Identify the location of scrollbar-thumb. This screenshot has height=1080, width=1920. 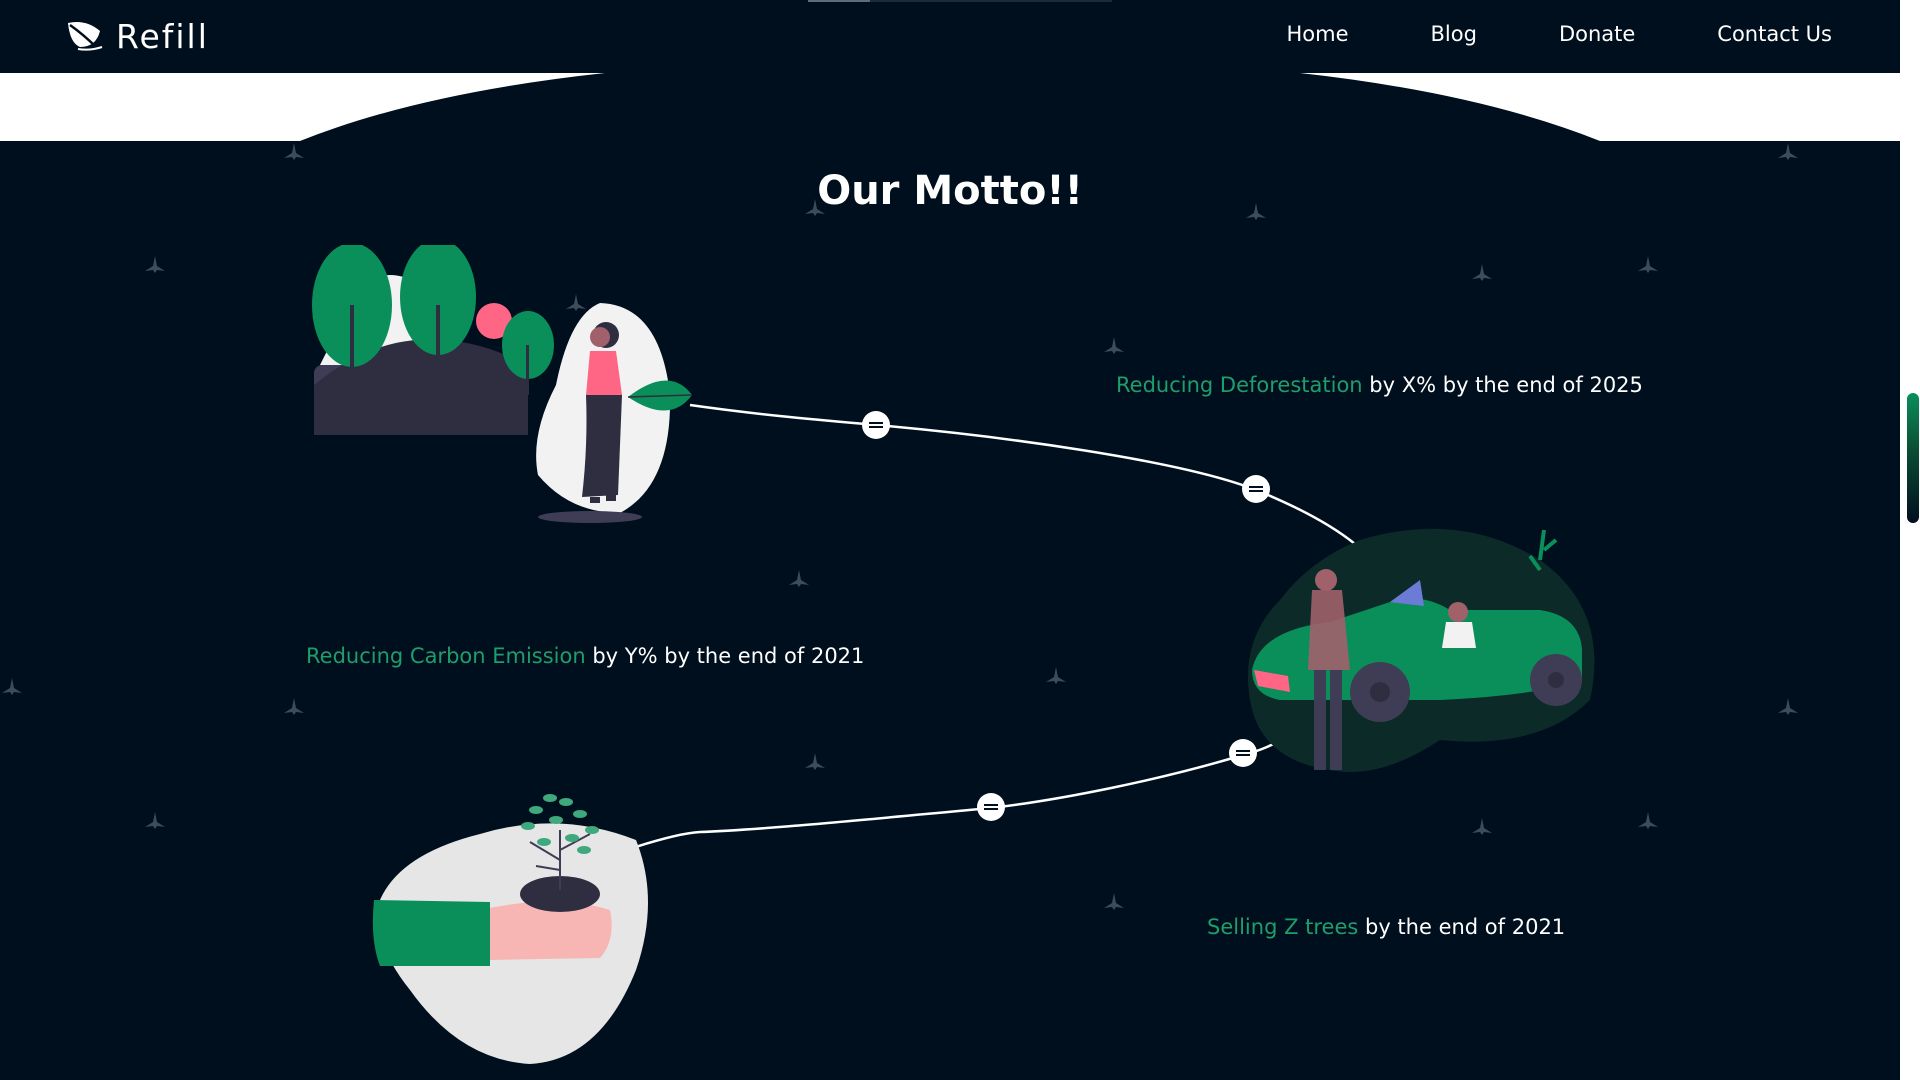
(1913, 458).